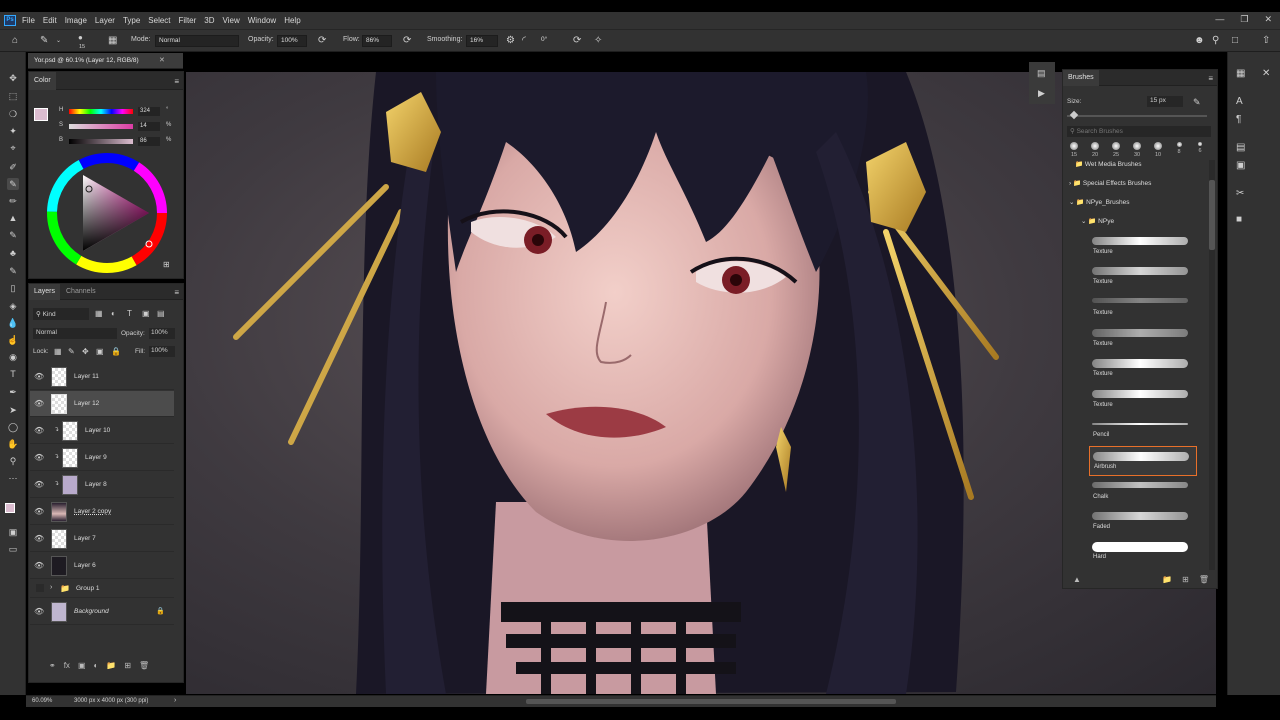  What do you see at coordinates (144, 667) in the screenshot?
I see `delete-layer-icon: 🗑` at bounding box center [144, 667].